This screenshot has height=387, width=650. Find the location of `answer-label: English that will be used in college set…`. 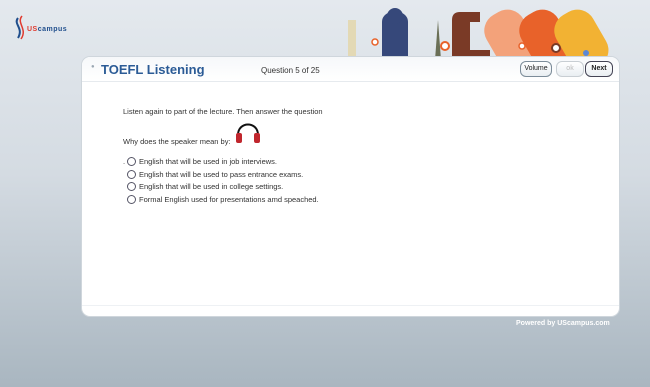

answer-label: English that will be used in college set… is located at coordinates (211, 187).